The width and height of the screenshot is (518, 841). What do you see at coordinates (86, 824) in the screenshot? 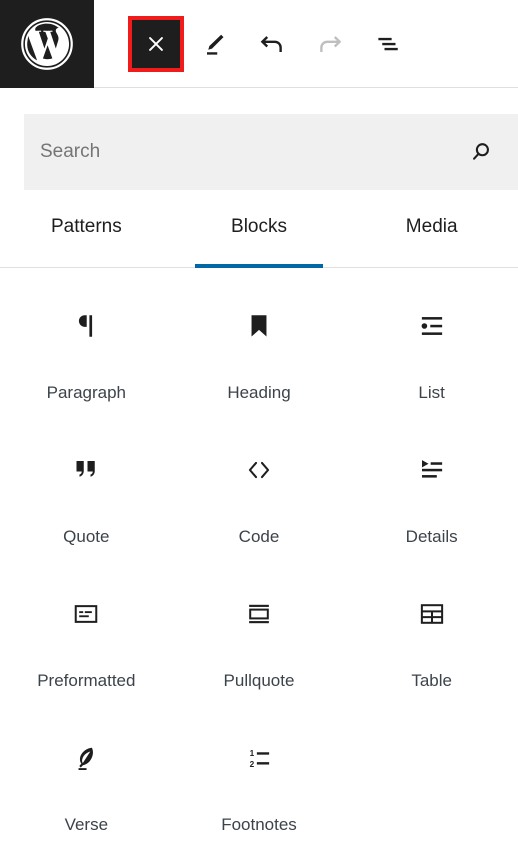
I see `block-verse-label: Verse` at bounding box center [86, 824].